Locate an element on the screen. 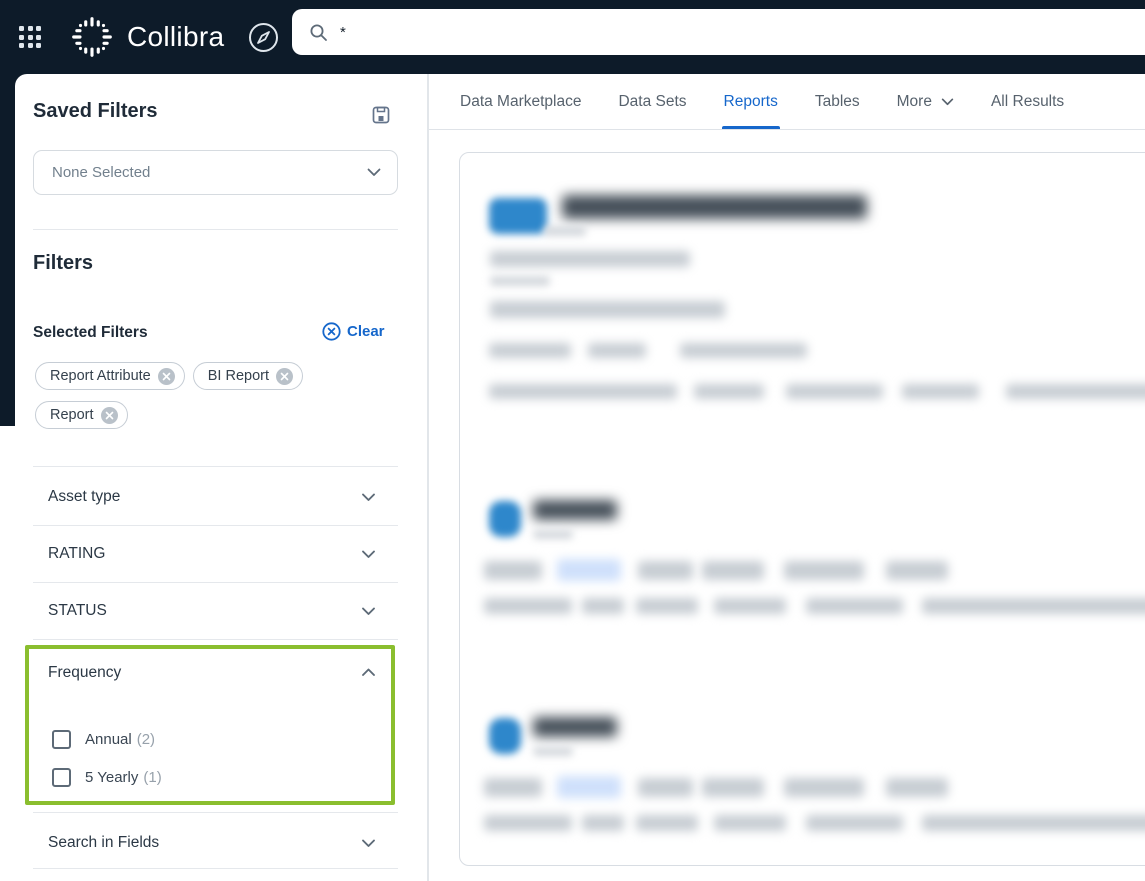 This screenshot has width=1145, height=881. filters-title: Filters is located at coordinates (63, 263).